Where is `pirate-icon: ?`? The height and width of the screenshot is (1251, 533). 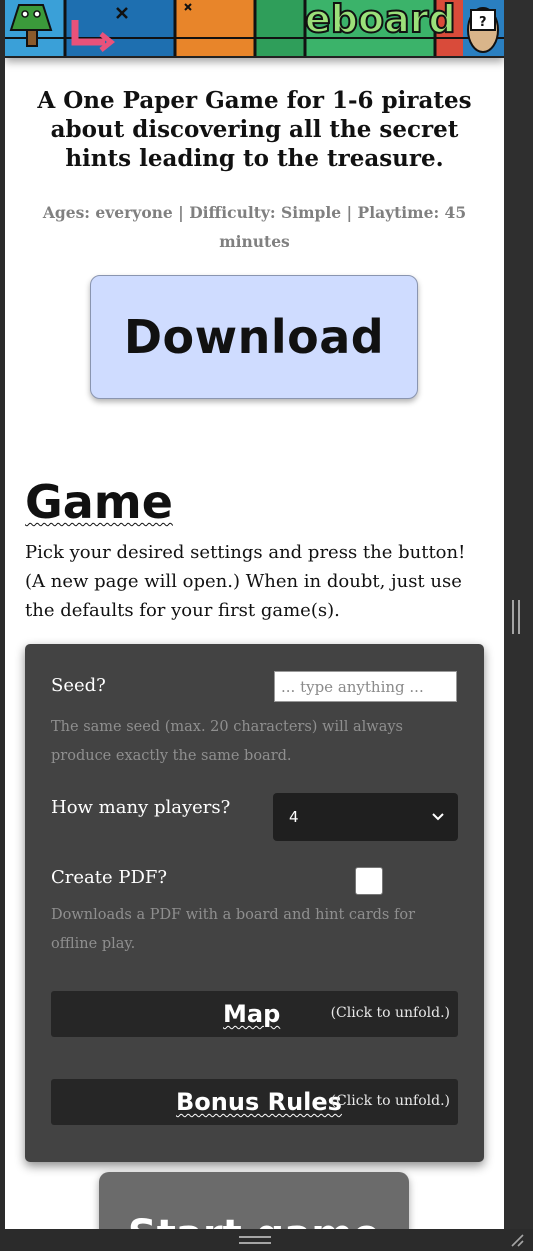 pirate-icon: ? is located at coordinates (483, 30).